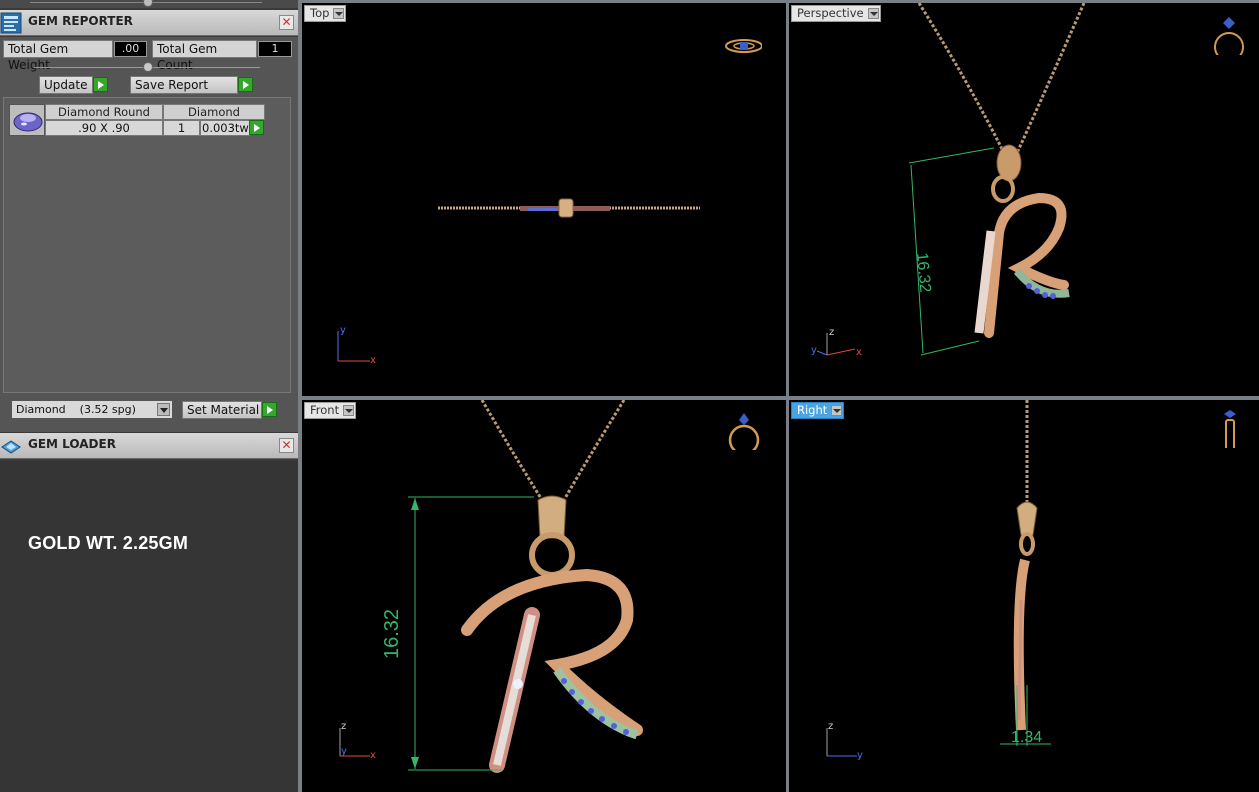  Describe the element at coordinates (222, 410) in the screenshot. I see `set-material-button: Set Material` at that location.